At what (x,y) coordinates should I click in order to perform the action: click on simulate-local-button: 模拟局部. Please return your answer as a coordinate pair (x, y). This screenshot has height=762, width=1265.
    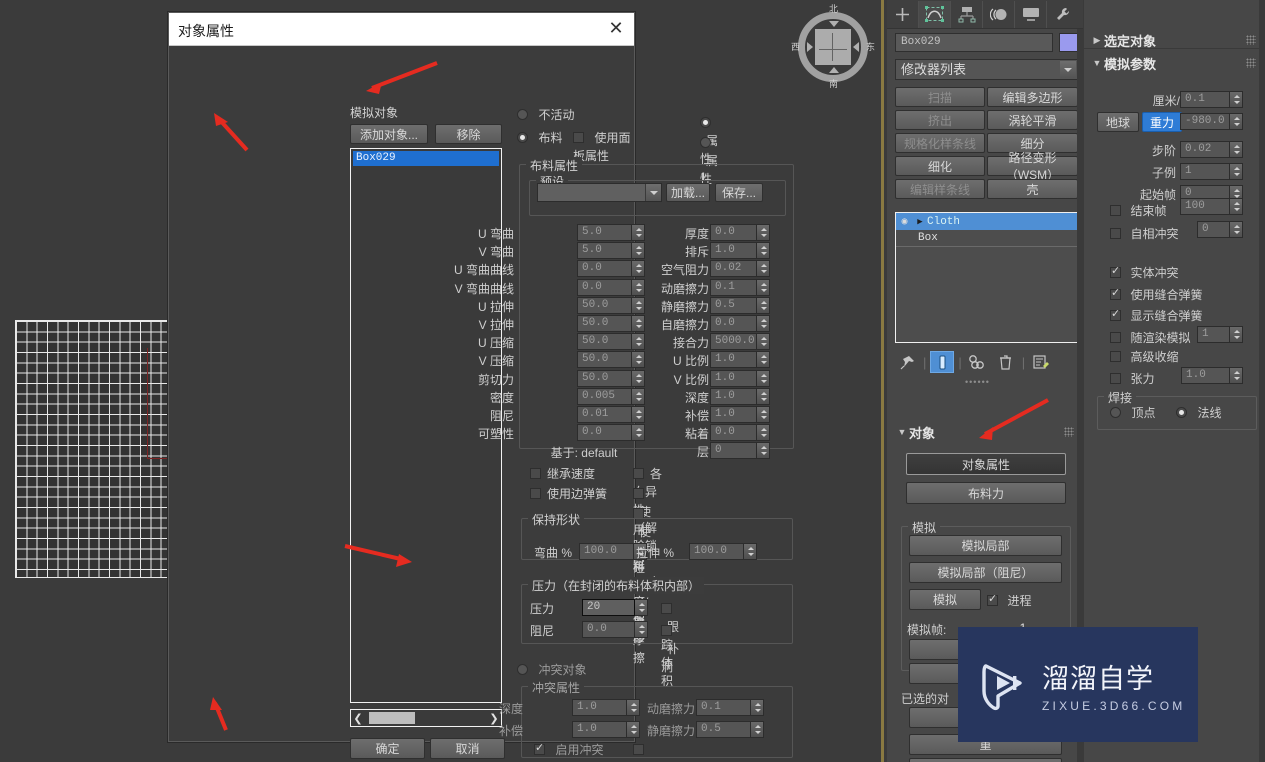
    Looking at the image, I should click on (985, 545).